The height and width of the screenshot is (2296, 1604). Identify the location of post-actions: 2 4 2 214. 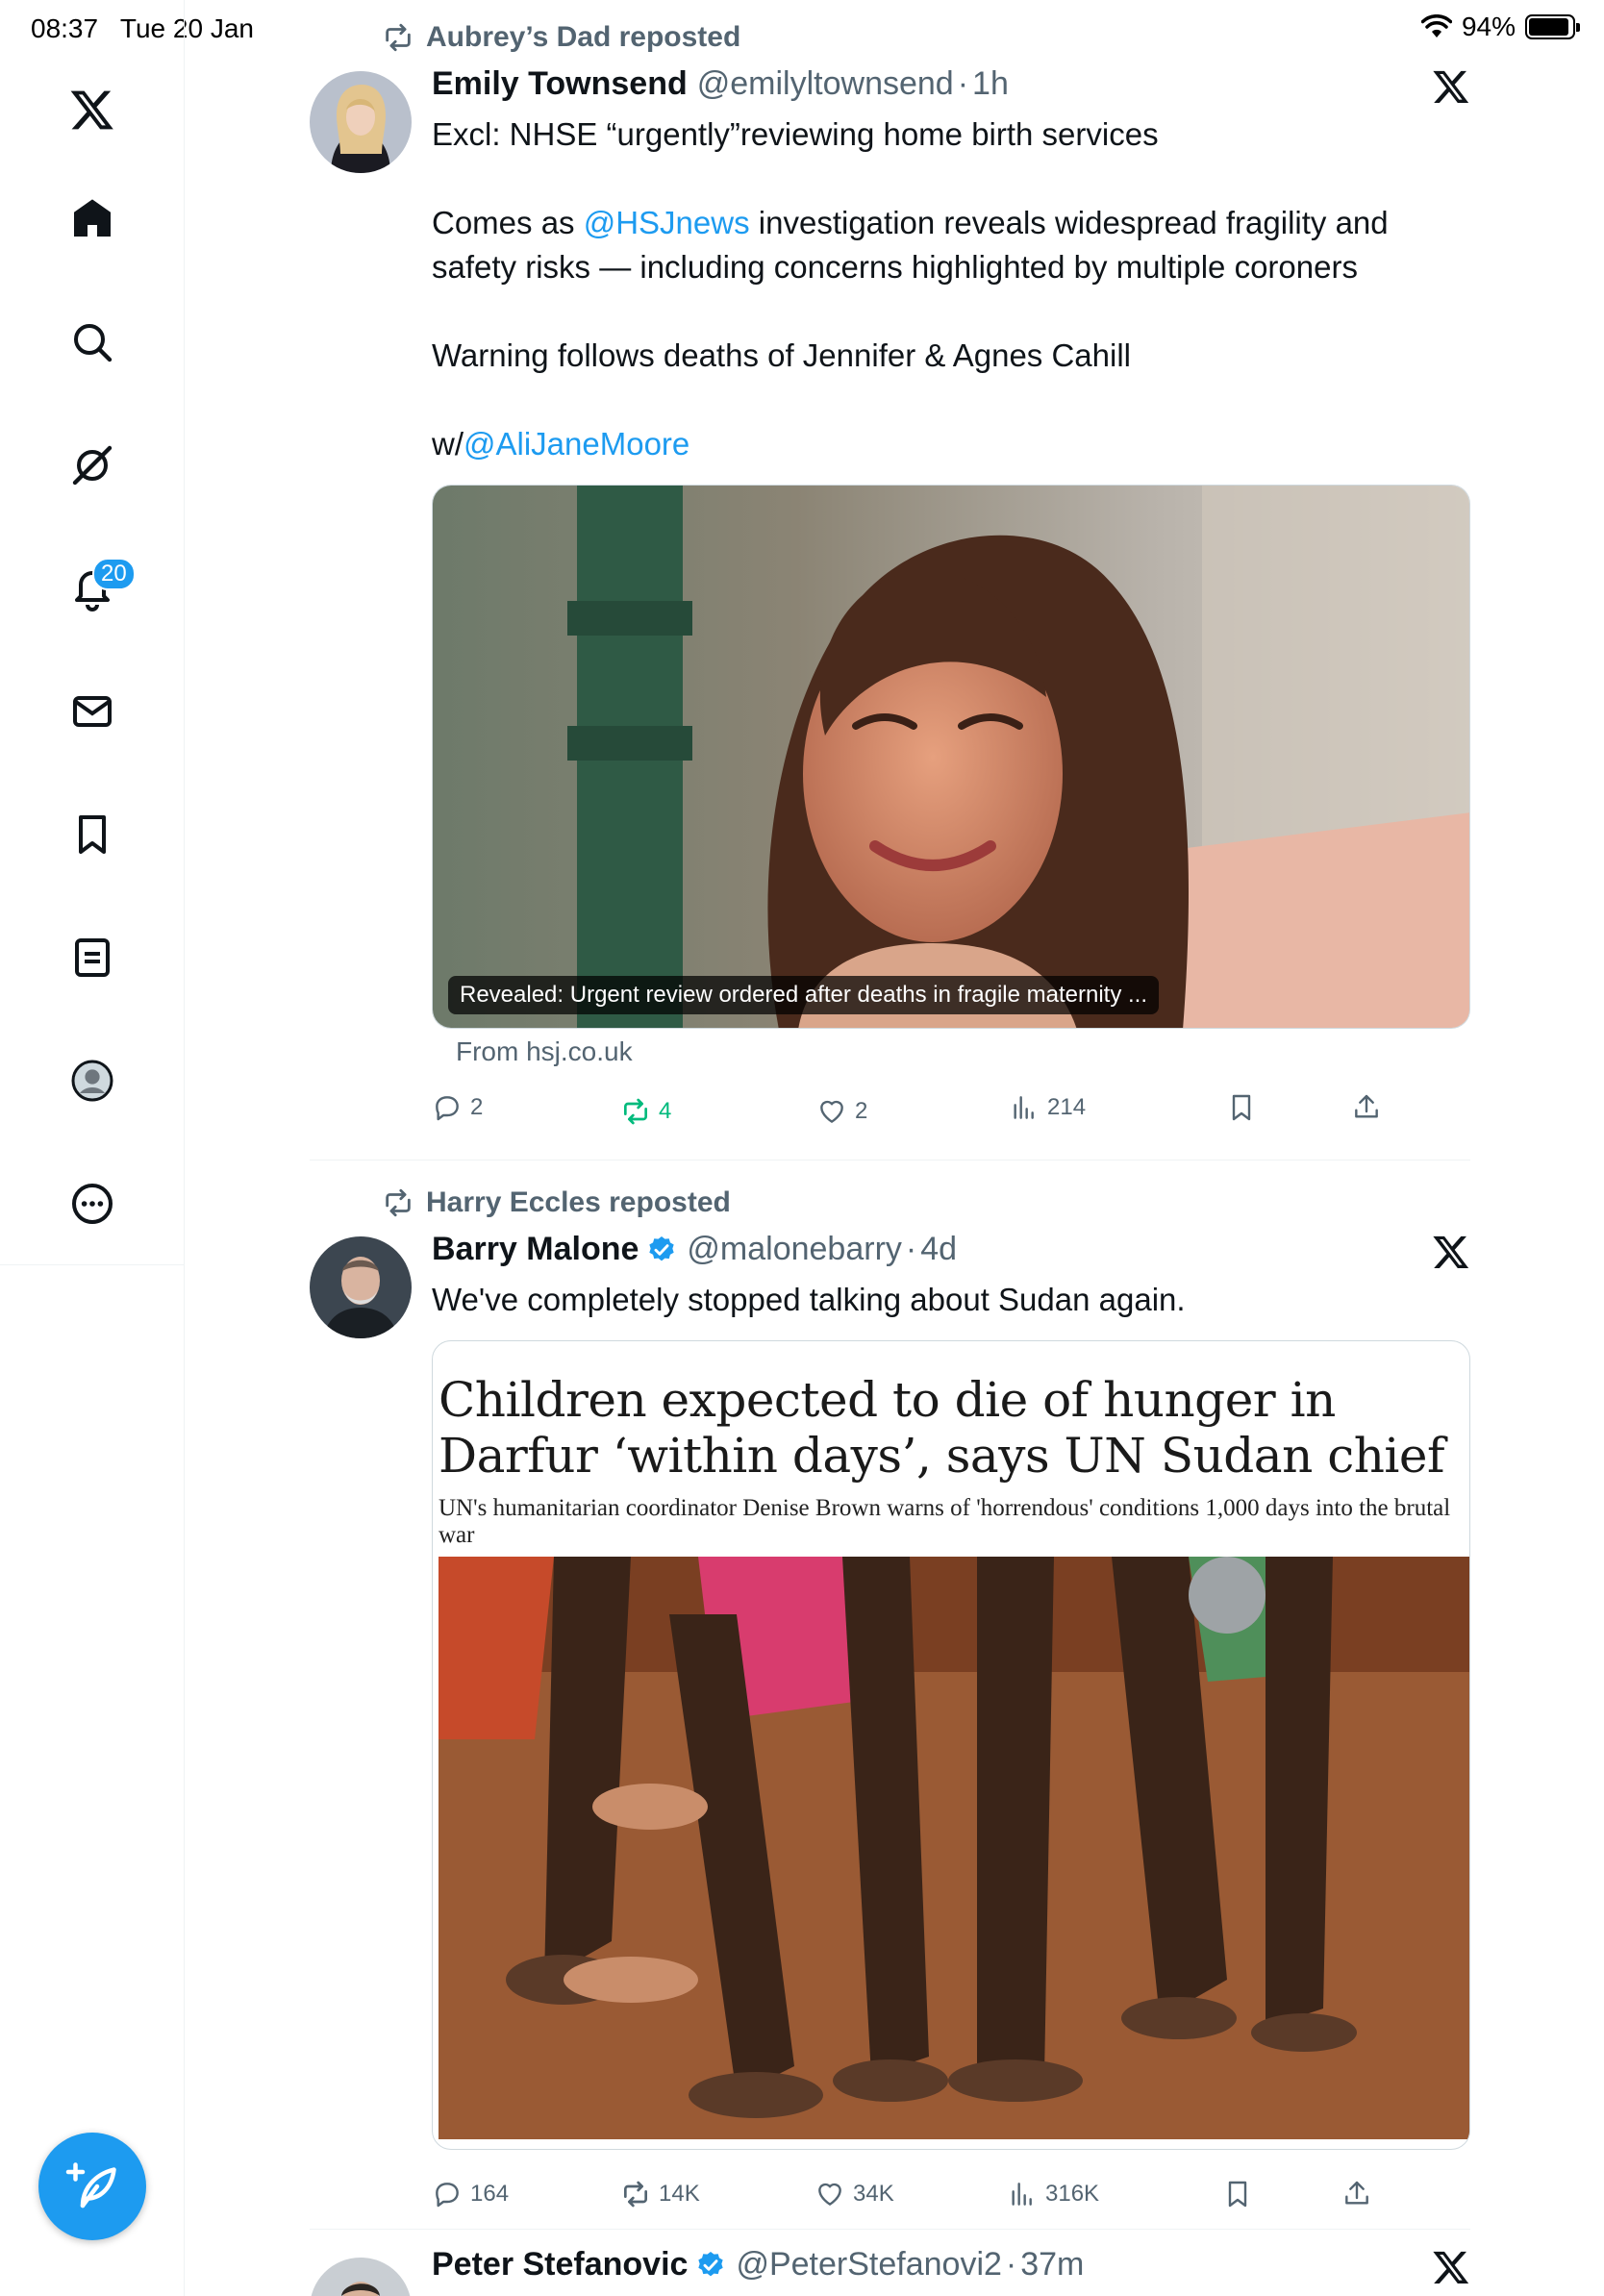
(951, 1111).